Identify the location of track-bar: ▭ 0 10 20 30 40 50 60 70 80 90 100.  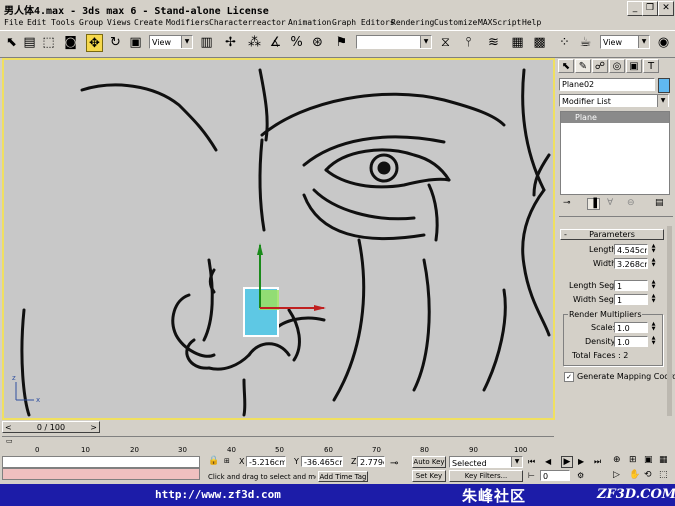
(278, 445).